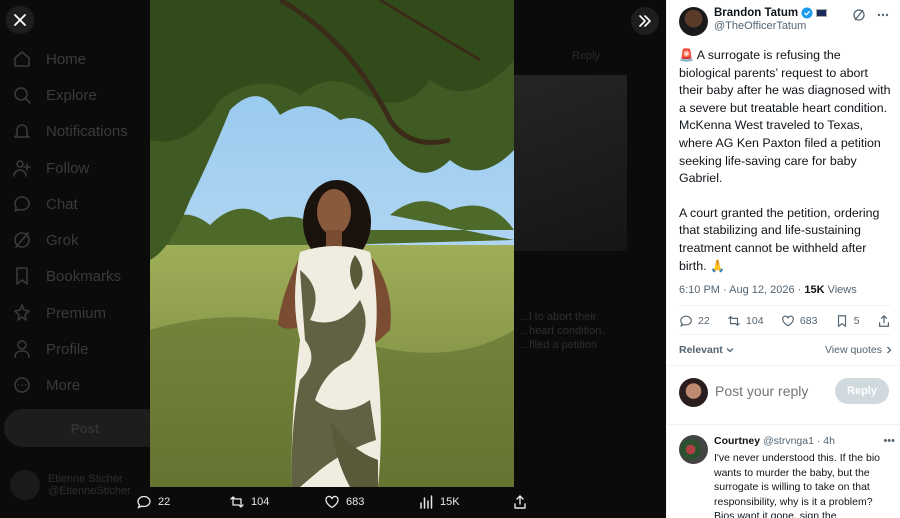 The width and height of the screenshot is (900, 518). I want to click on follow-icon, so click(22, 168).